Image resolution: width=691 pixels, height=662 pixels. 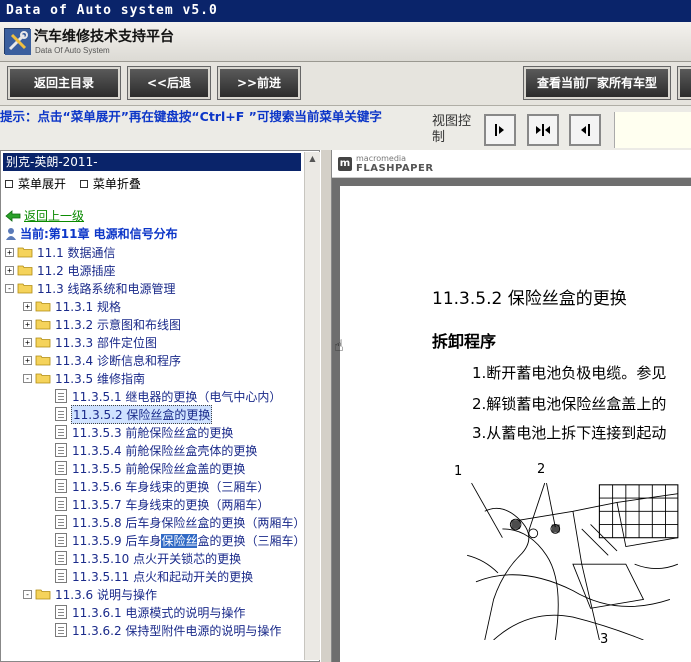 What do you see at coordinates (100, 378) in the screenshot?
I see `tree-item-label: 11.3.5 维修指南` at bounding box center [100, 378].